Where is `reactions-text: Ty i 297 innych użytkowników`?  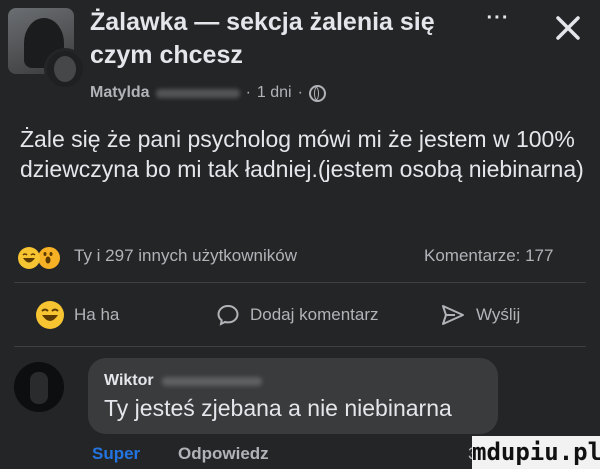
reactions-text: Ty i 297 innych użytkowników is located at coordinates (185, 256).